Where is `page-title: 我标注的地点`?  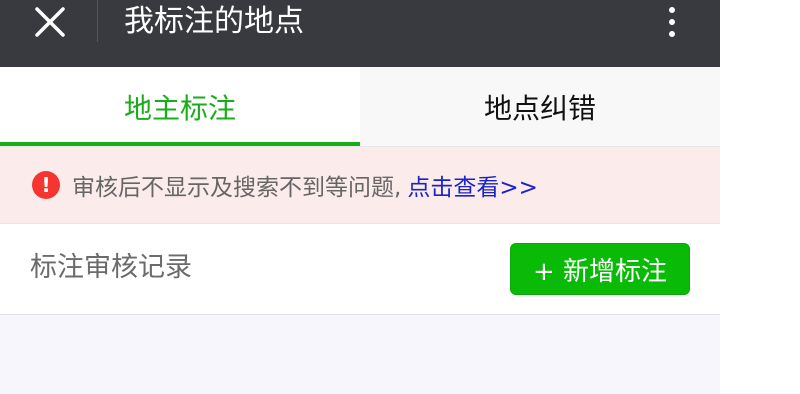
page-title: 我标注的地点 is located at coordinates (214, 21).